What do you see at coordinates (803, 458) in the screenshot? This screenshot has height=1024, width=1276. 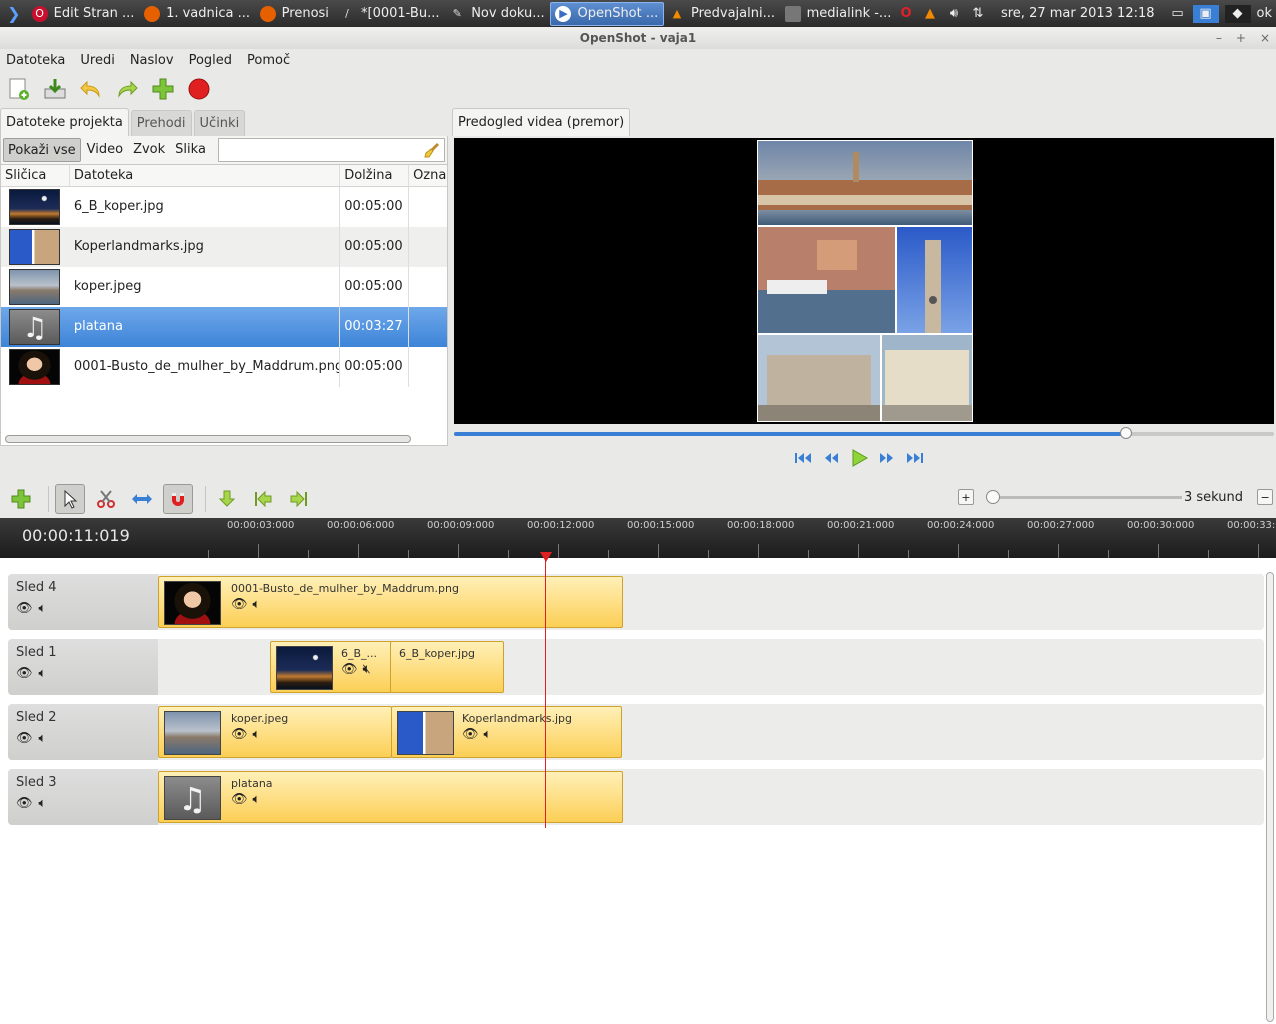 I see `jump-start-button` at bounding box center [803, 458].